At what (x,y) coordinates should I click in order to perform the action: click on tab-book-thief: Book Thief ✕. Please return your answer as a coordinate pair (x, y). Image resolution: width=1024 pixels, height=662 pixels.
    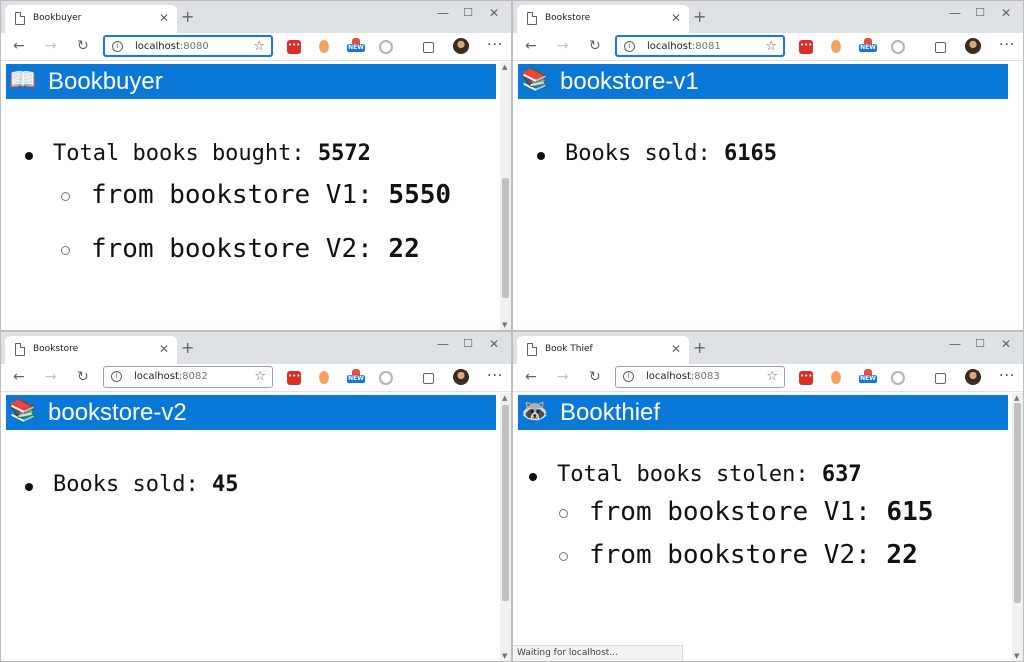
    Looking at the image, I should click on (603, 350).